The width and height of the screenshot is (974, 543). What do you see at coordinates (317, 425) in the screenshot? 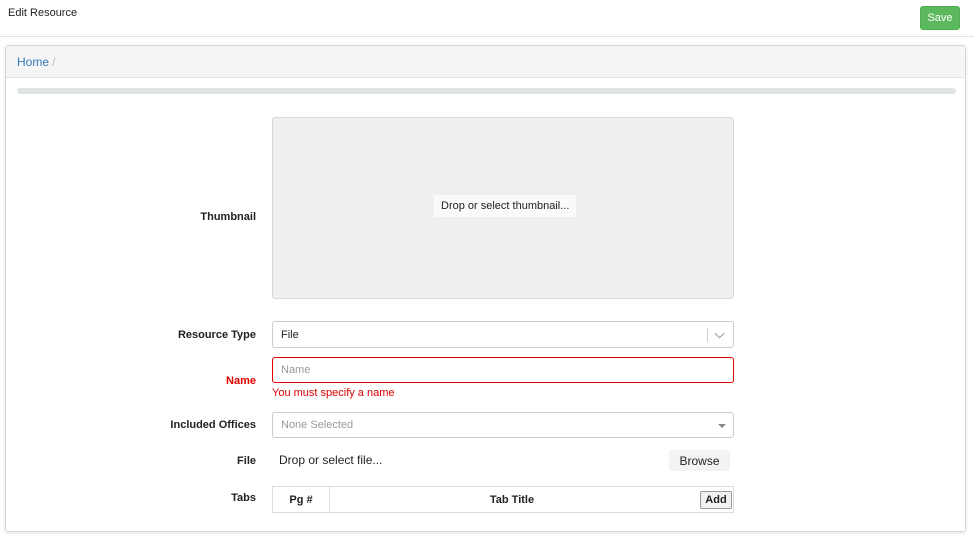
I see `included-offices-value: None Selected` at bounding box center [317, 425].